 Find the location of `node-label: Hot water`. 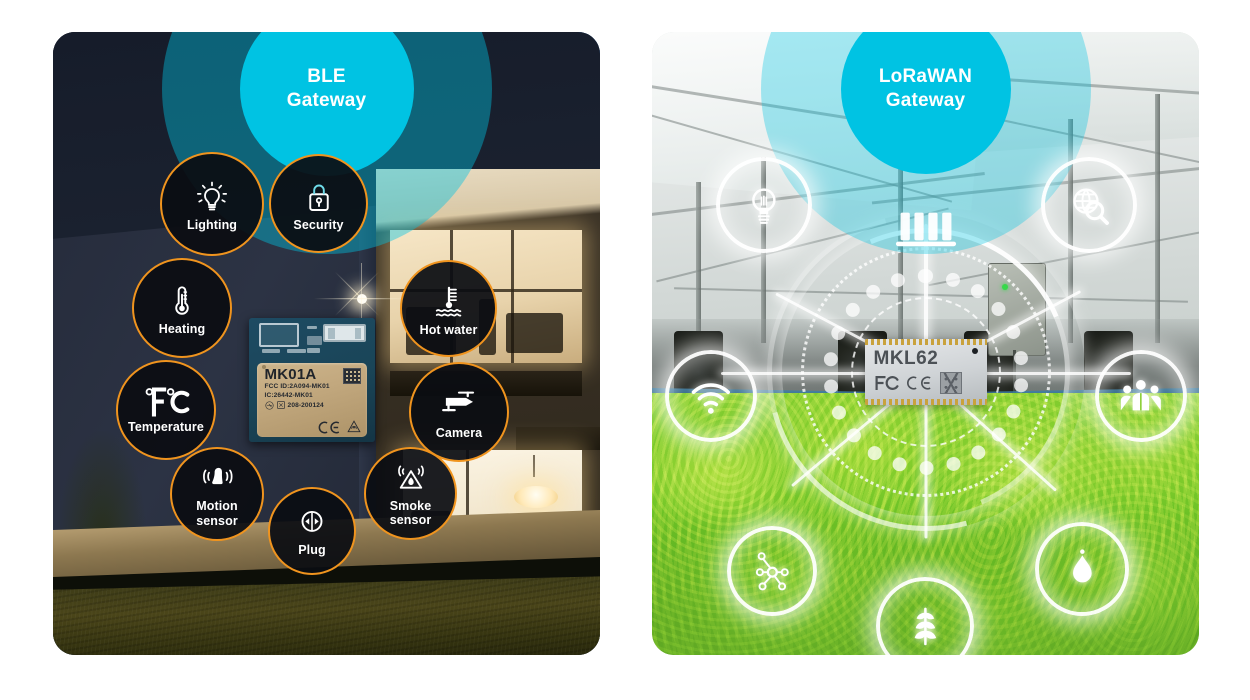

node-label: Hot water is located at coordinates (448, 329).